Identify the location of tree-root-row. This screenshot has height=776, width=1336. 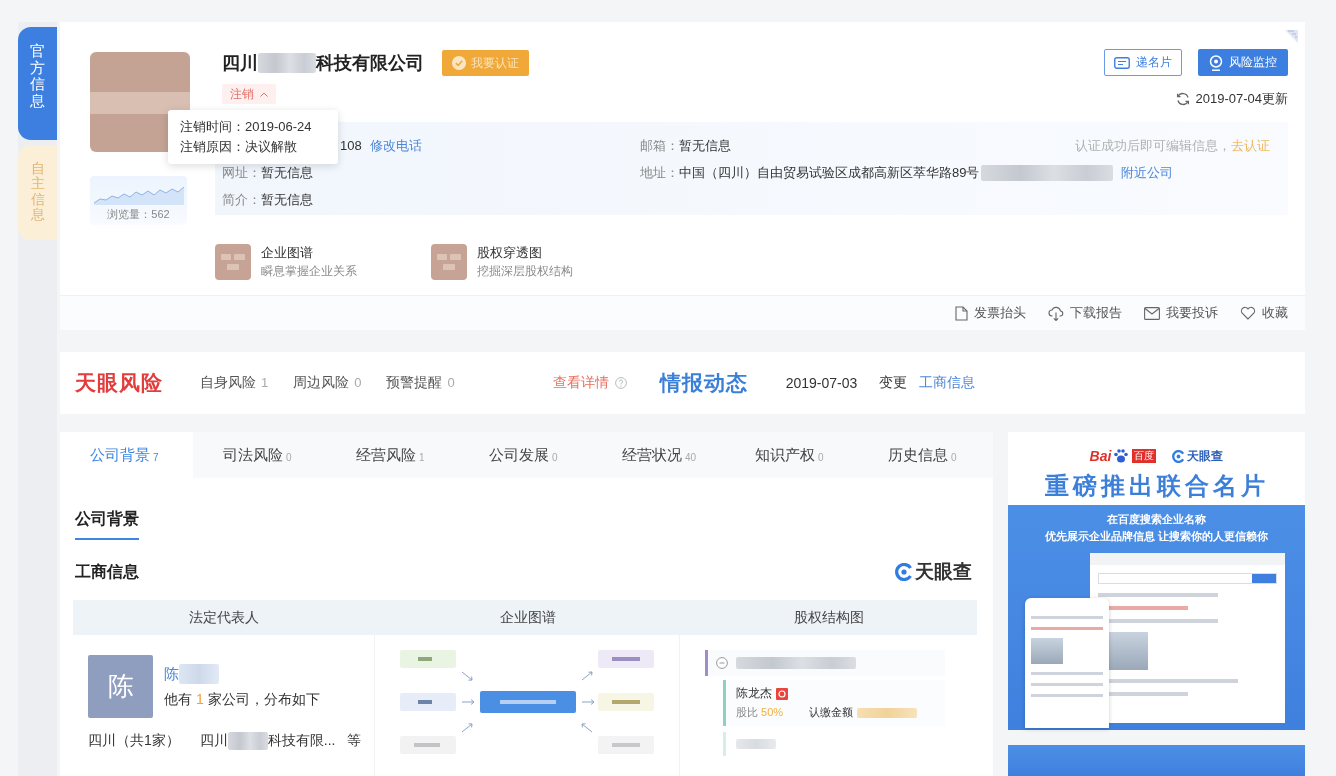
(825, 663).